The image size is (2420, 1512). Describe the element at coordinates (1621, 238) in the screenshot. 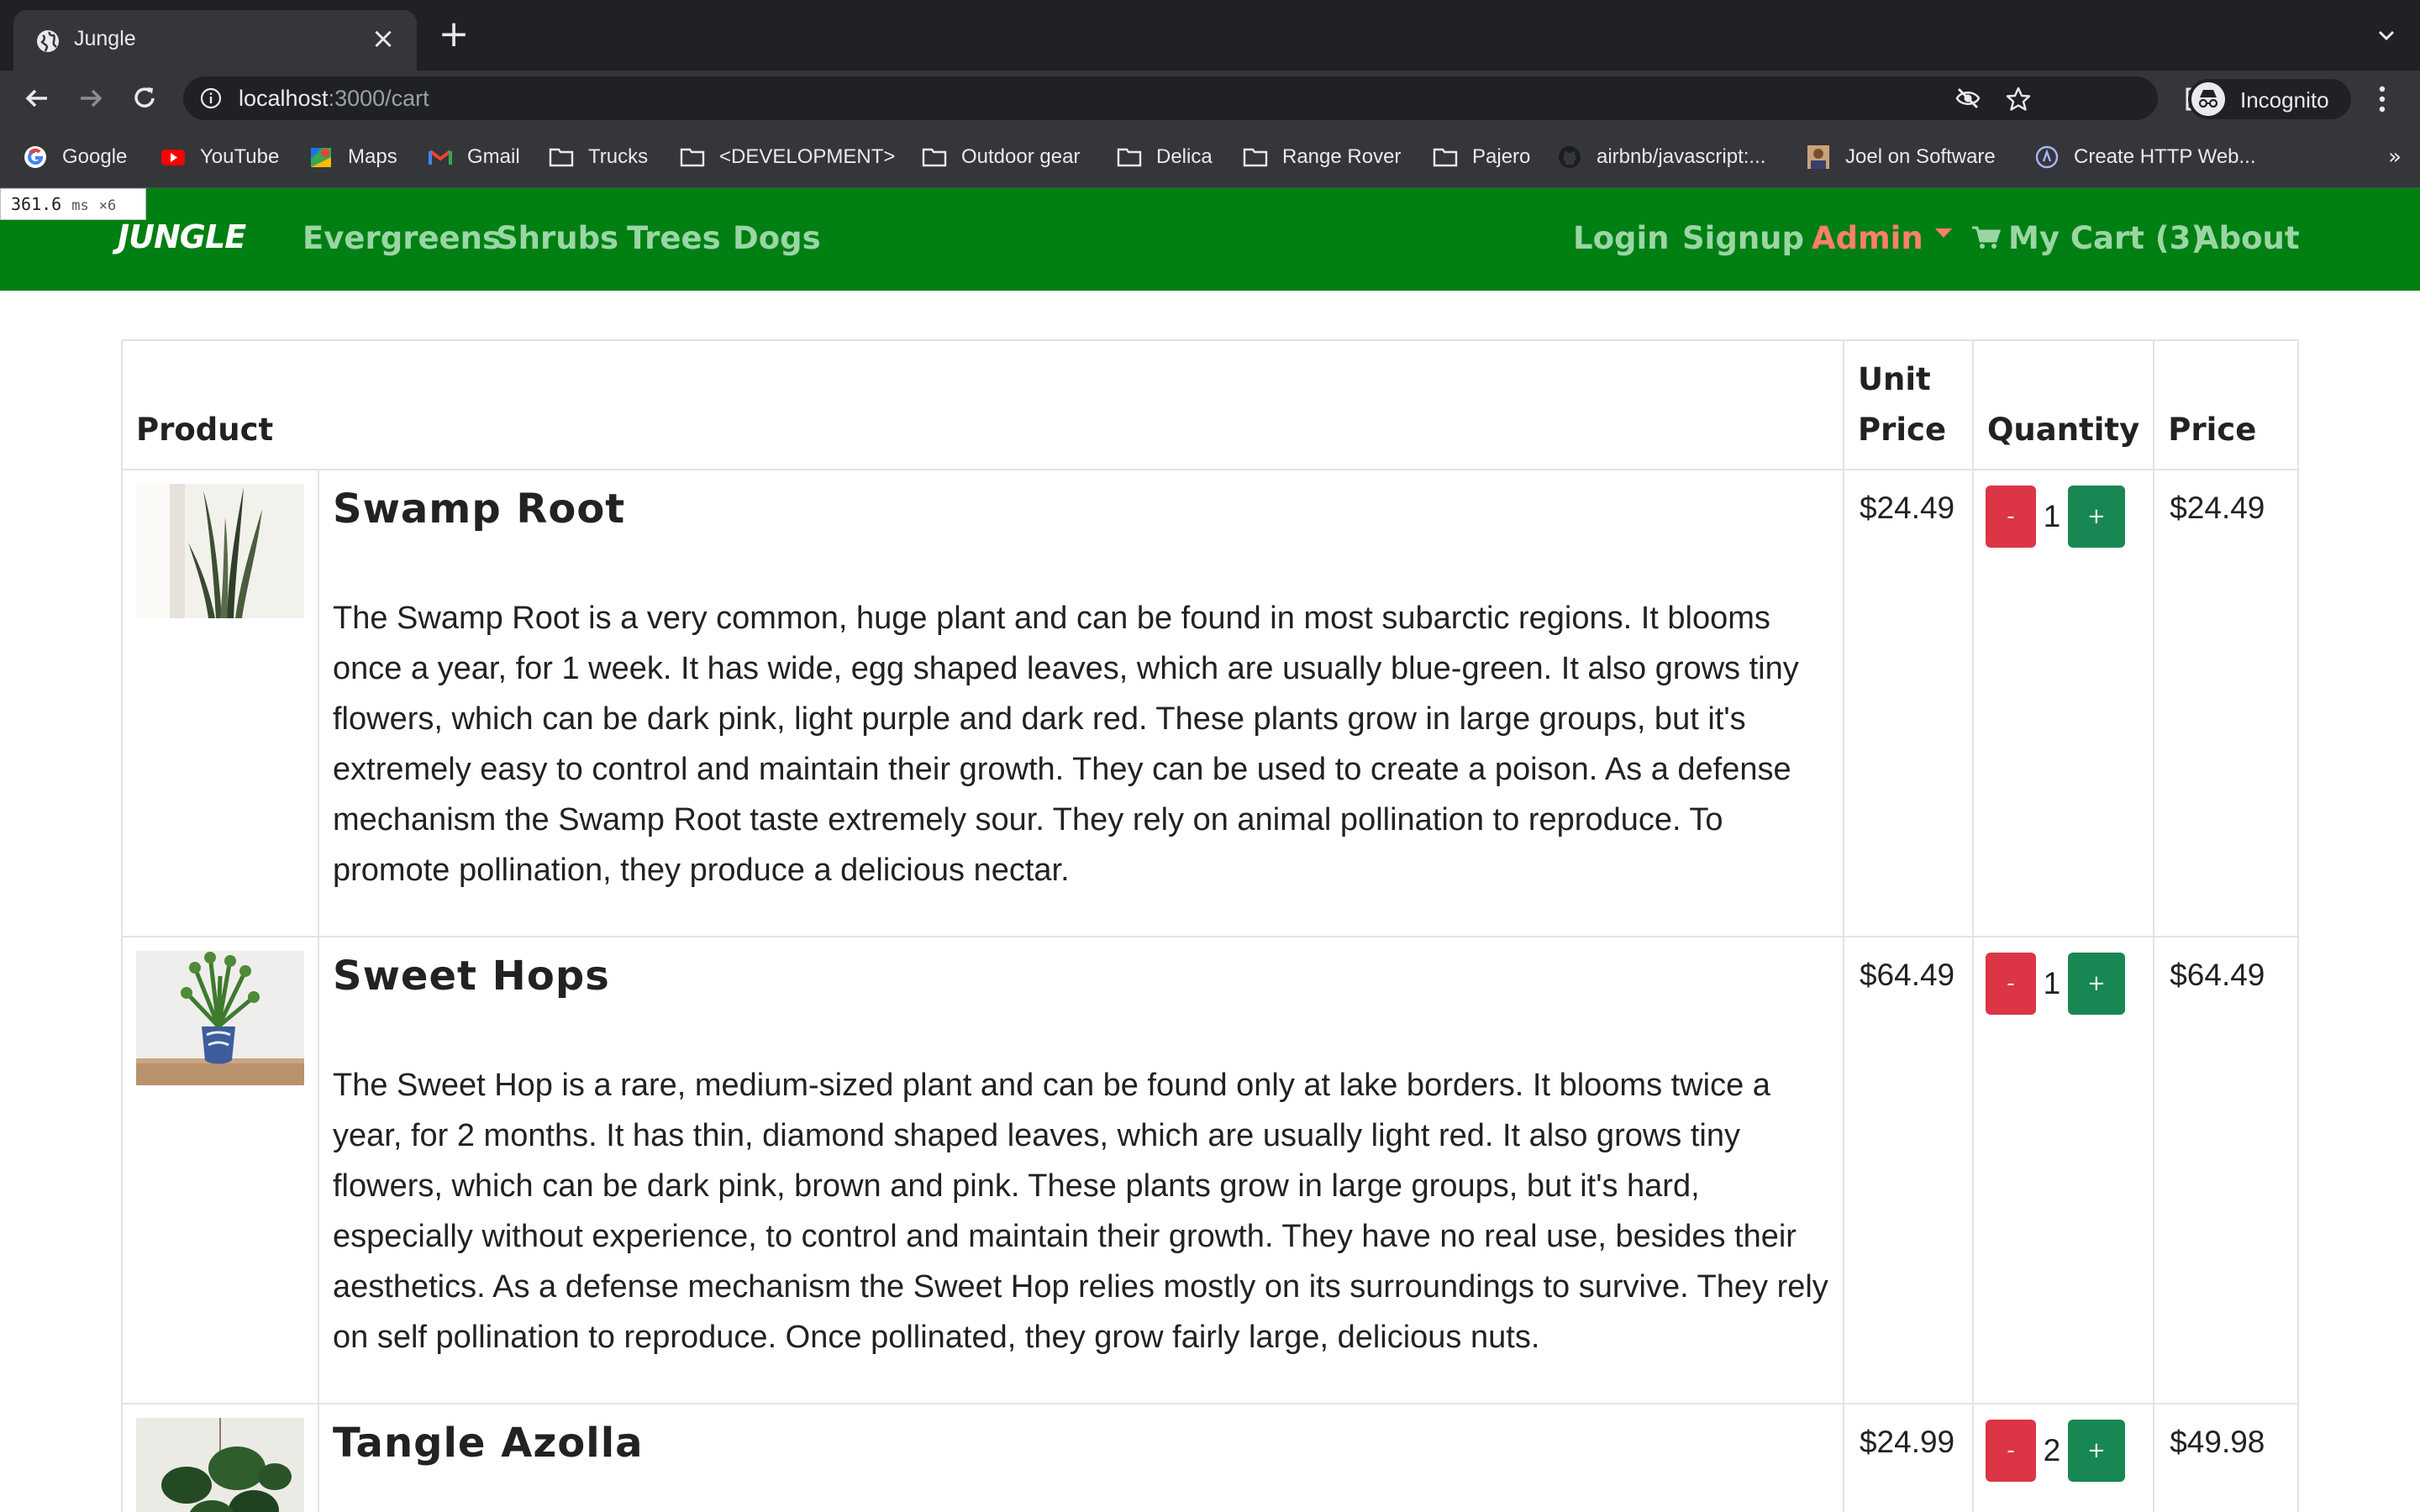

I see `nav-link-login: Login` at that location.